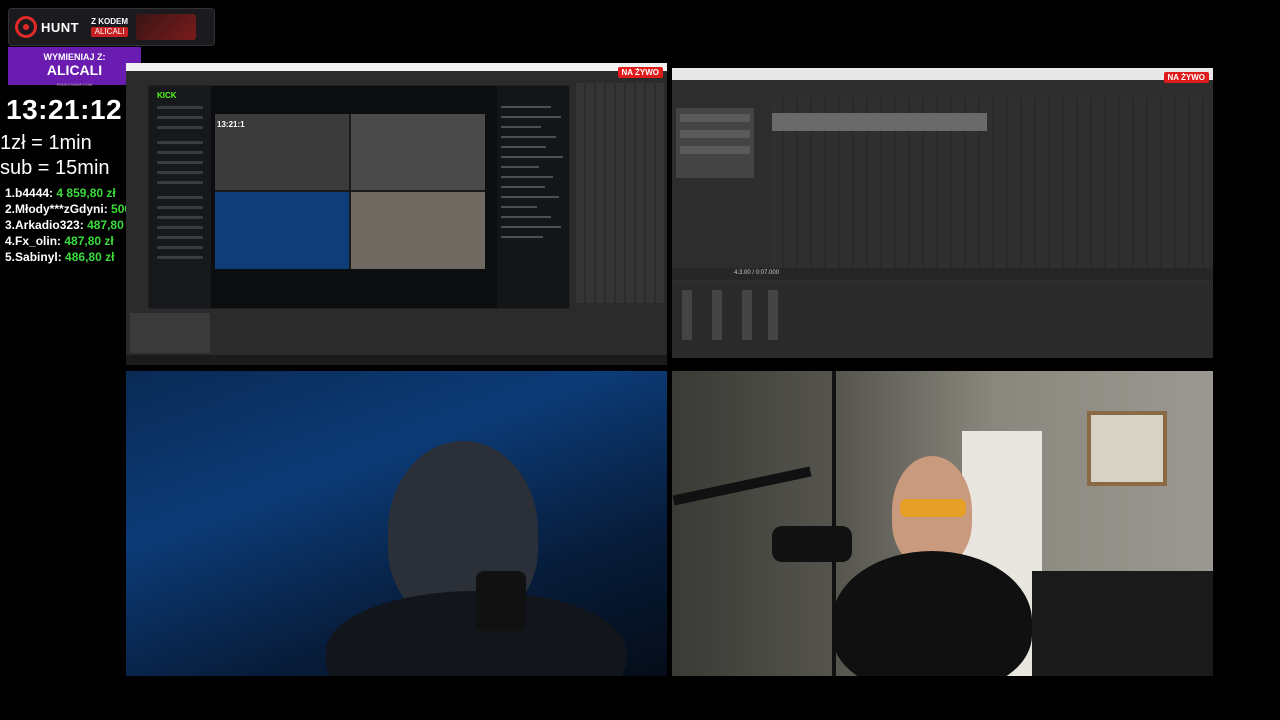 The width and height of the screenshot is (1280, 720). What do you see at coordinates (1127, 448) in the screenshot?
I see `wall-picture` at bounding box center [1127, 448].